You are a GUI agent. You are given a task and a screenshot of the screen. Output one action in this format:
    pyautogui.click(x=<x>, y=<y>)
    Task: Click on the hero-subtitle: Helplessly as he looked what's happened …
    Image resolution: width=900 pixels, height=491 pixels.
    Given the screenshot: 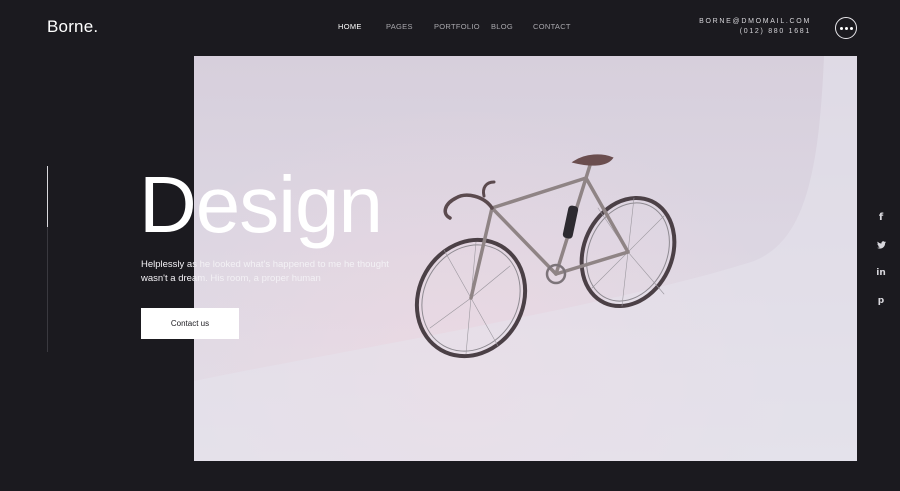 What is the action you would take?
    pyautogui.click(x=266, y=272)
    